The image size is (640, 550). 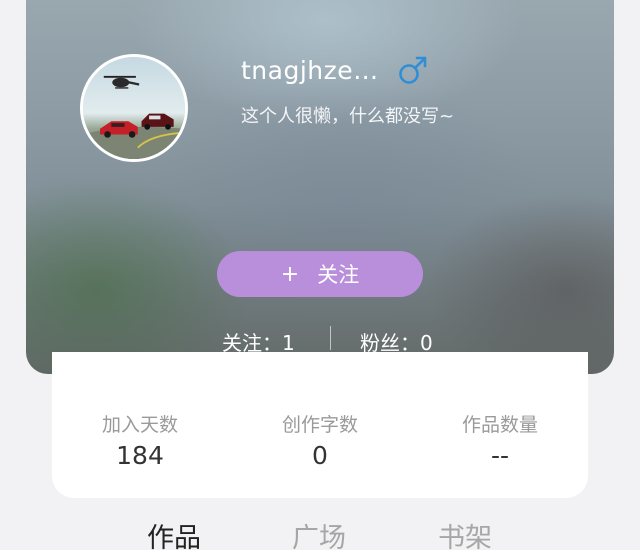 What do you see at coordinates (500, 455) in the screenshot?
I see `stat-value: --` at bounding box center [500, 455].